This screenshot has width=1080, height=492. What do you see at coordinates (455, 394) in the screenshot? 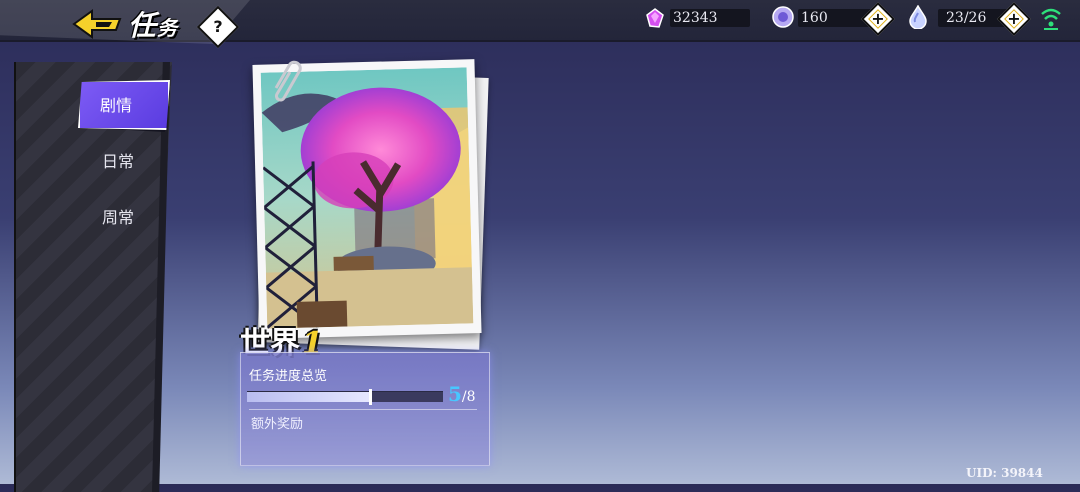
I see `progress-current: 5` at bounding box center [455, 394].